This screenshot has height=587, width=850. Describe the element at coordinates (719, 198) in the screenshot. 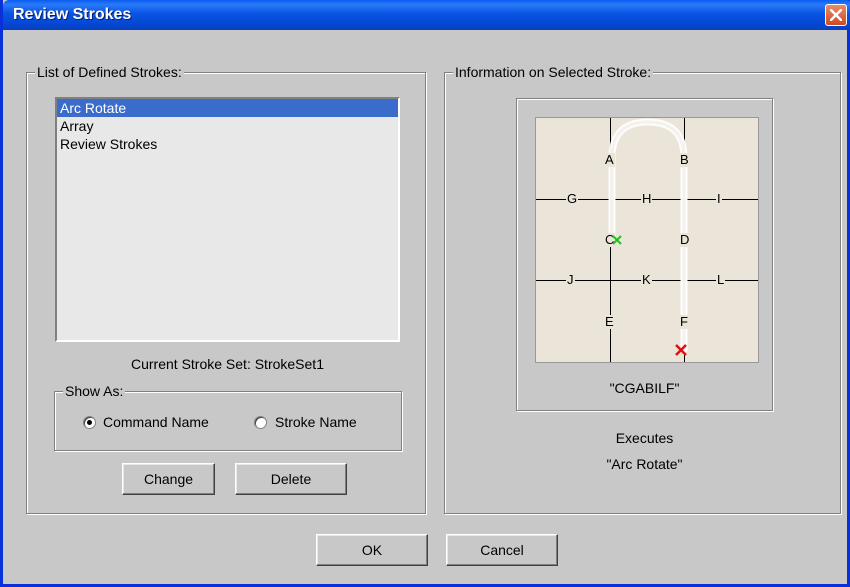

I see `grid-label-i: I` at that location.